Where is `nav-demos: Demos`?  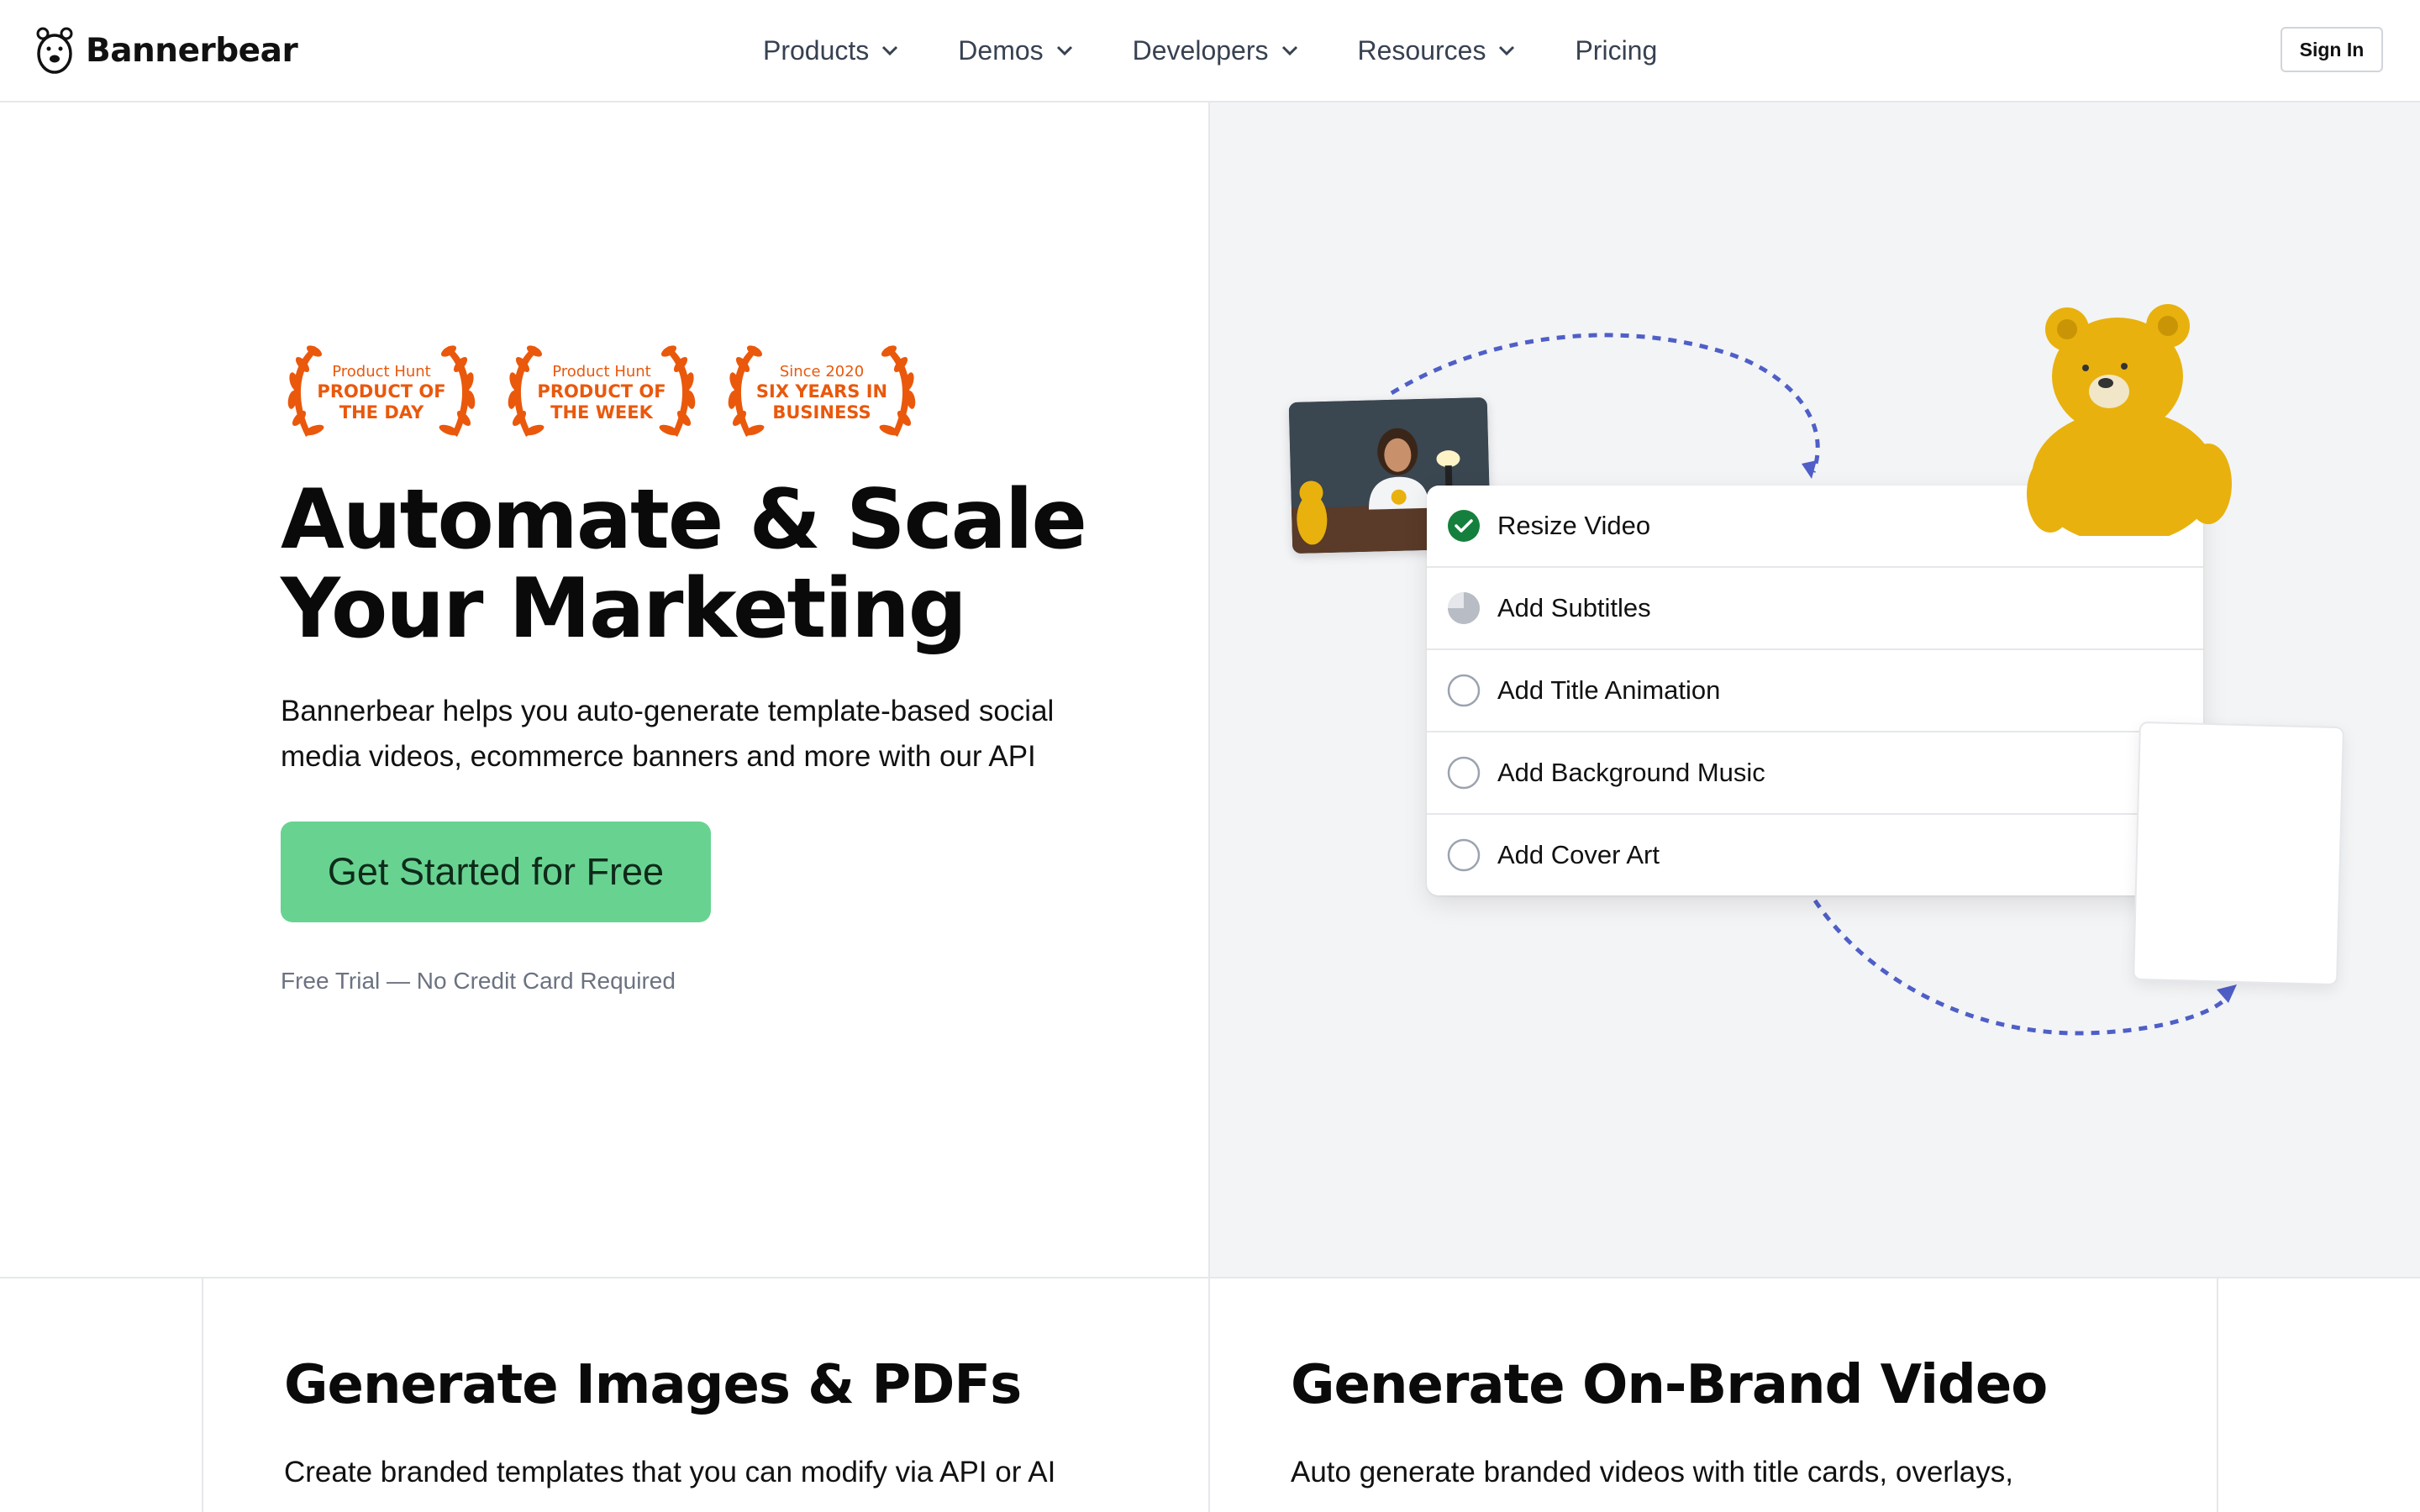
nav-demos: Demos is located at coordinates (1016, 50).